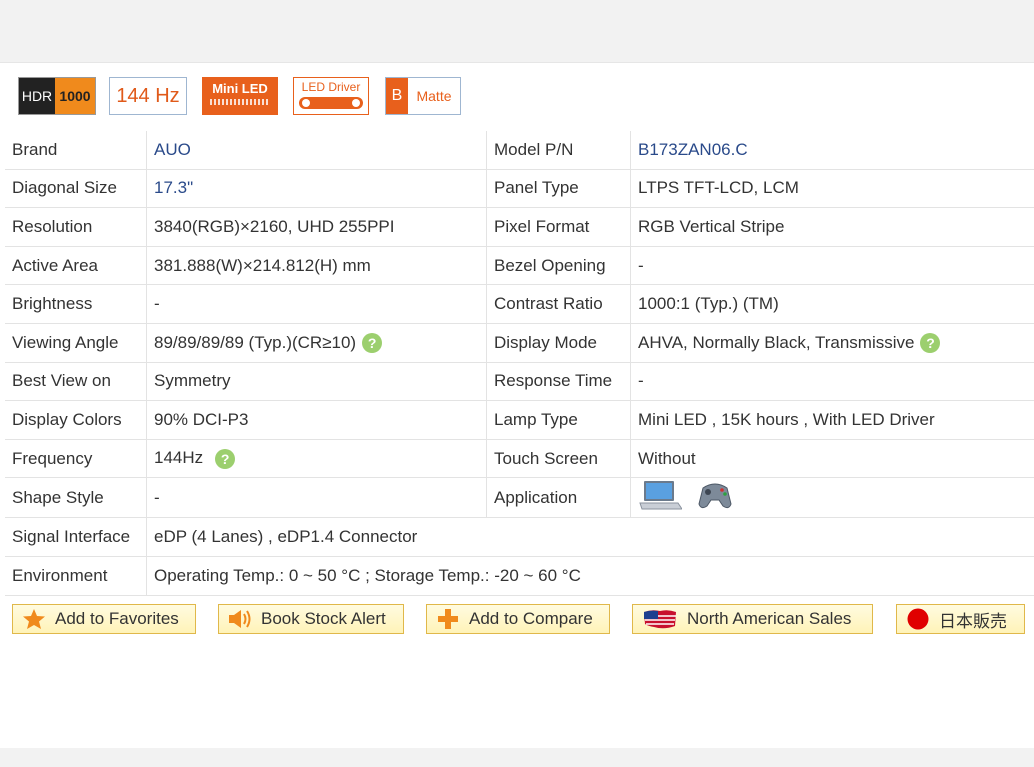 This screenshot has width=1034, height=767. What do you see at coordinates (316, 189) in the screenshot?
I see `diagonal-link: 17.3"` at bounding box center [316, 189].